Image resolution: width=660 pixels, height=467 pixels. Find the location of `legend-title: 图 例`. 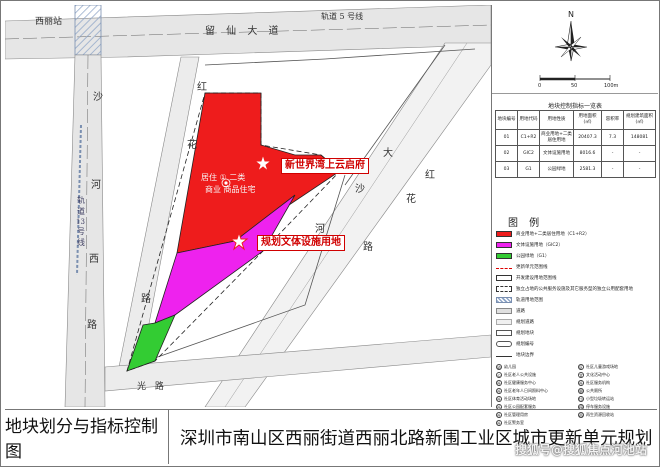

legend-title: 图 例 is located at coordinates (526, 223).